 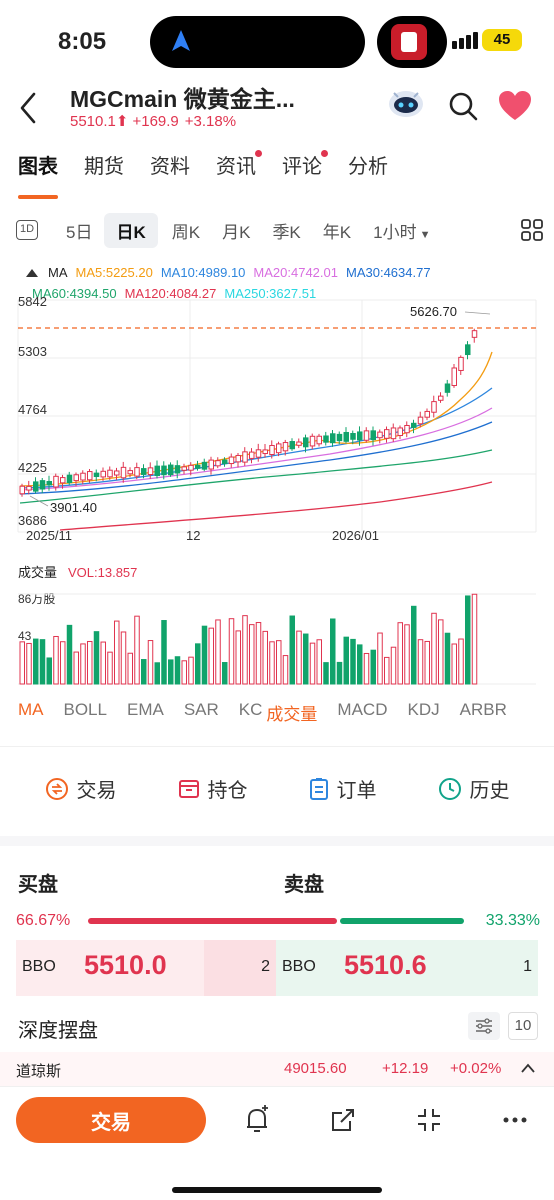 I want to click on best-bid-row: BBO 5510.0 2, so click(x=146, y=968).